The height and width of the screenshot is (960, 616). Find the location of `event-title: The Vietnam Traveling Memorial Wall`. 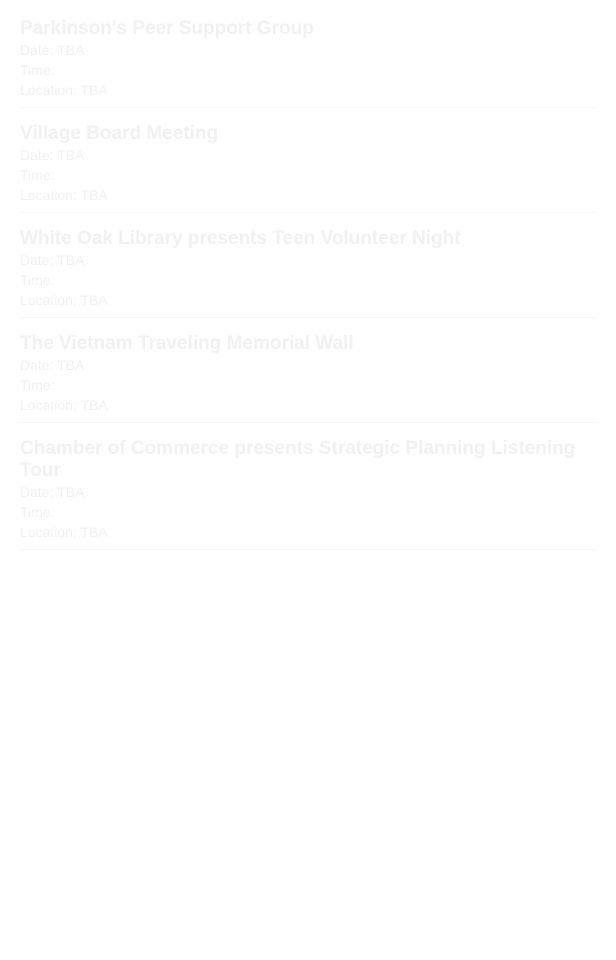

event-title: The Vietnam Traveling Memorial Wall is located at coordinates (308, 344).